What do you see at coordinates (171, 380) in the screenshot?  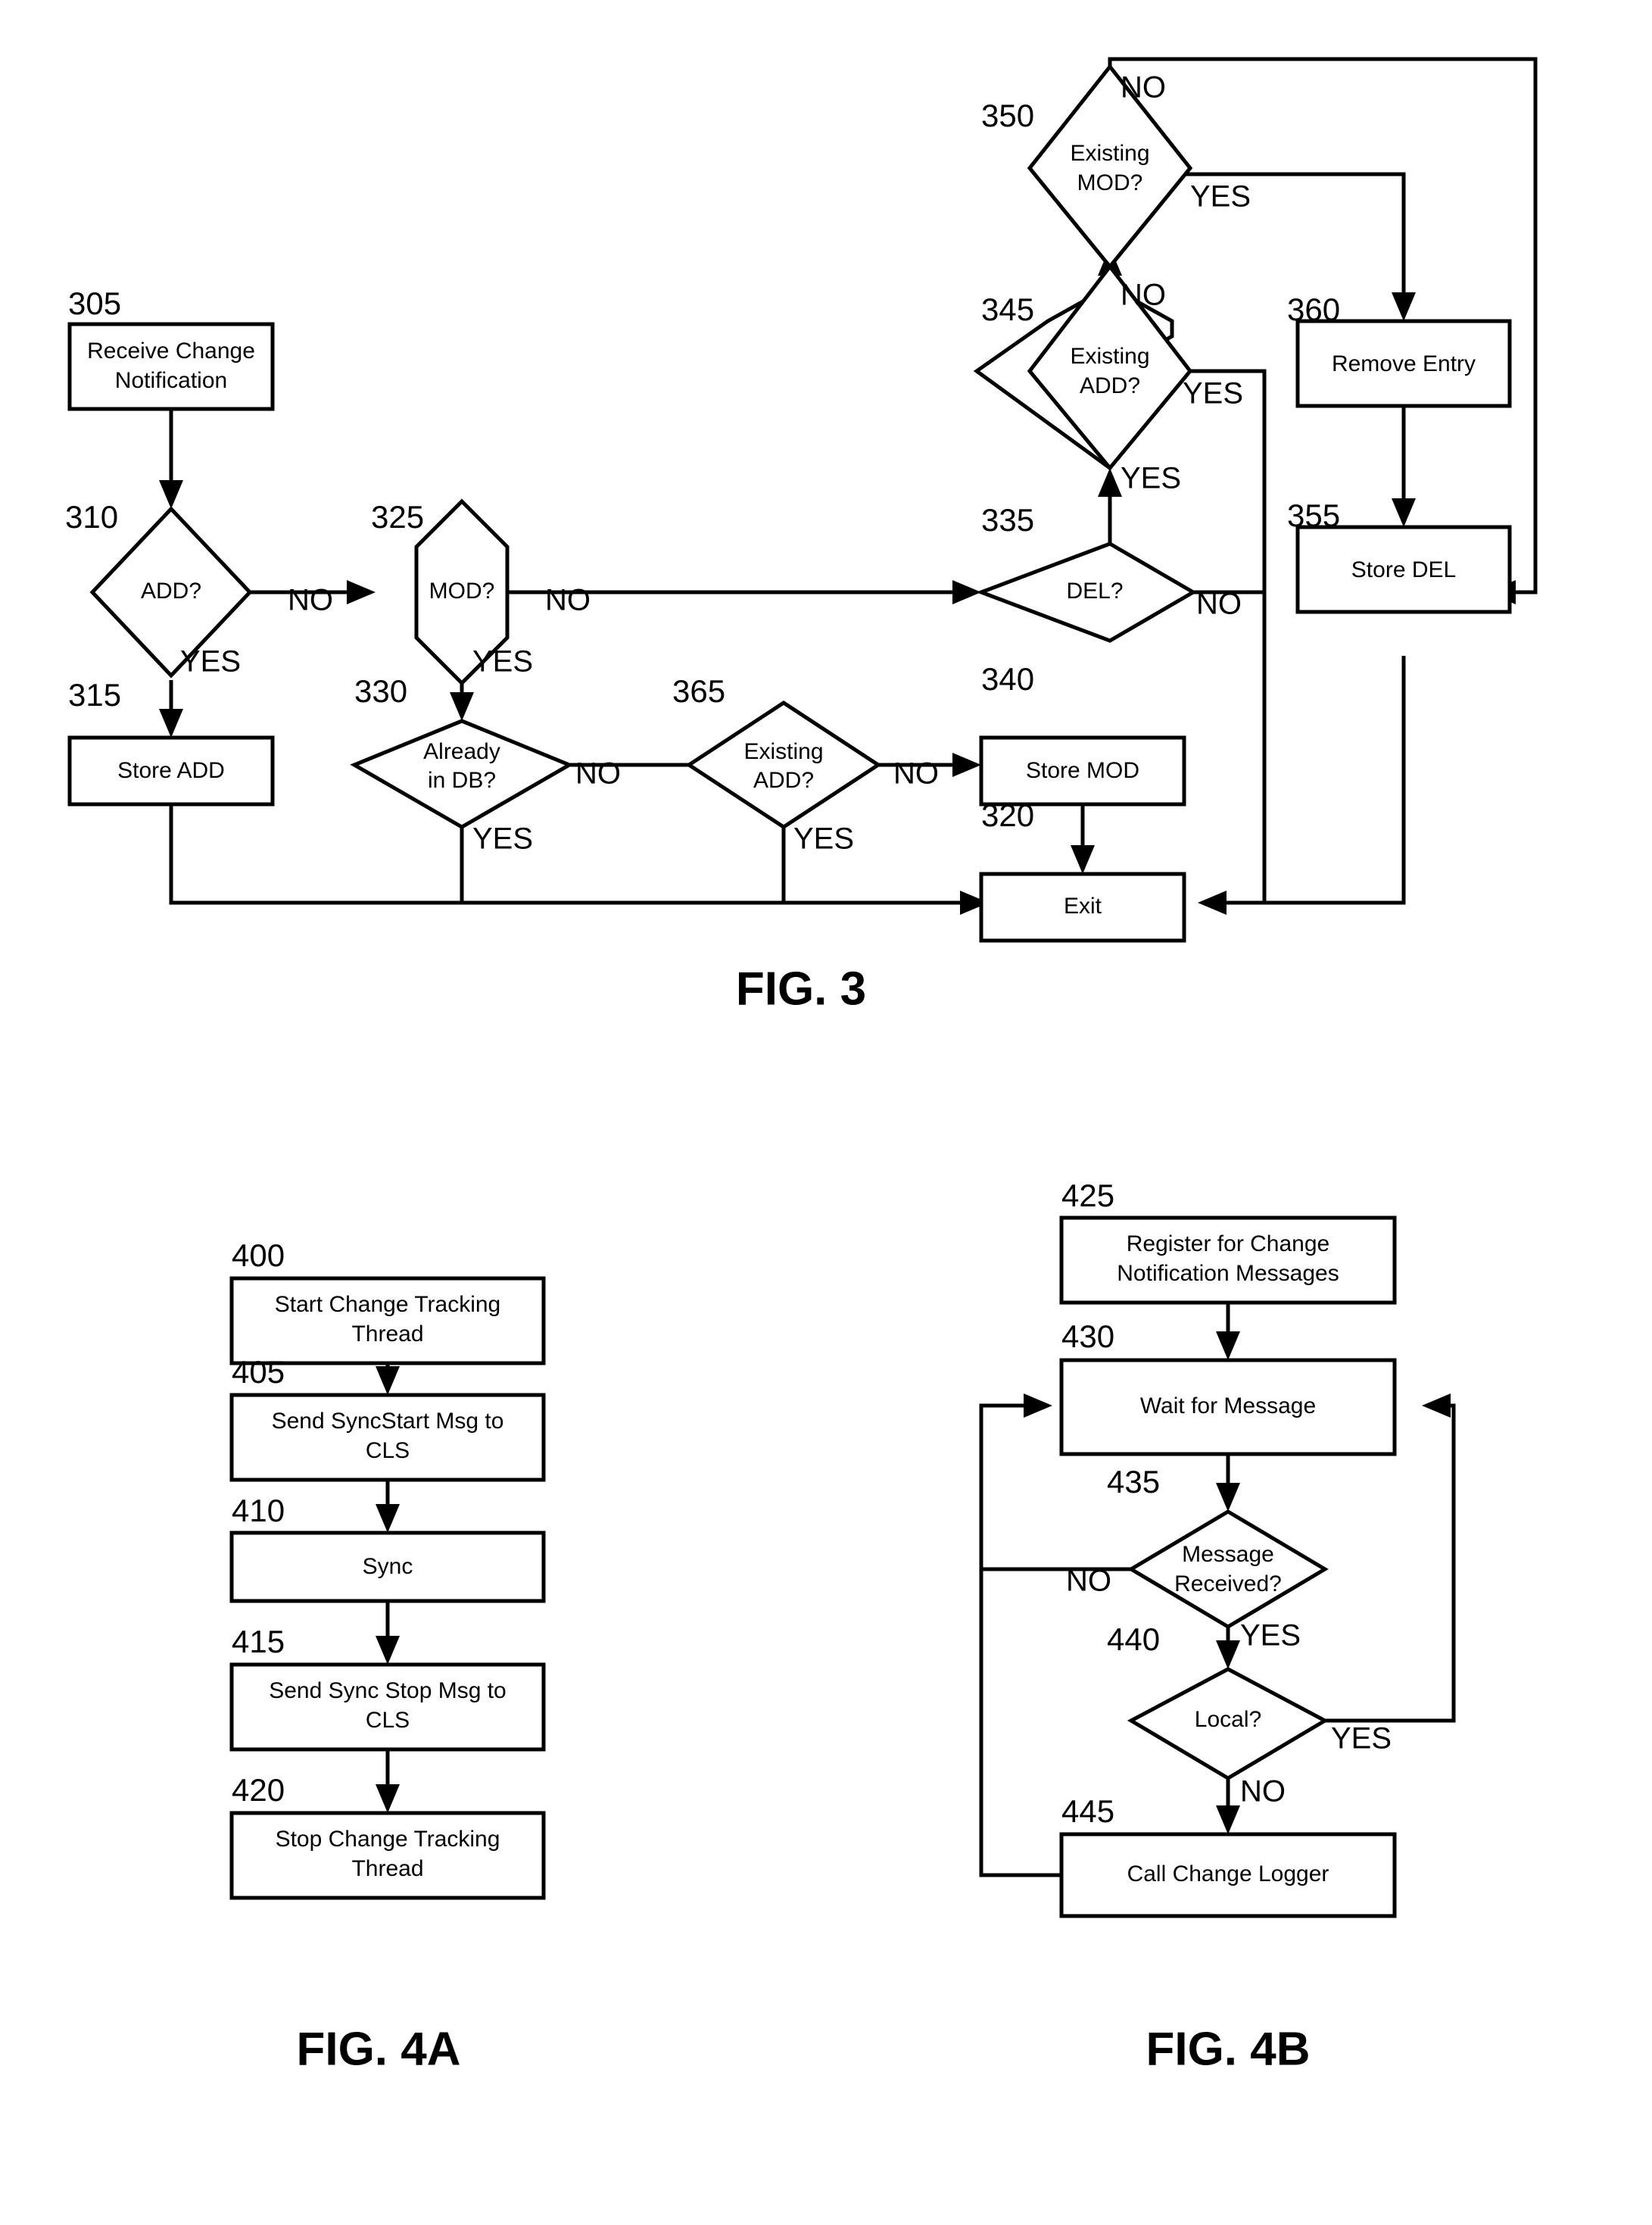 I see `node-305-label-line2: Notification` at bounding box center [171, 380].